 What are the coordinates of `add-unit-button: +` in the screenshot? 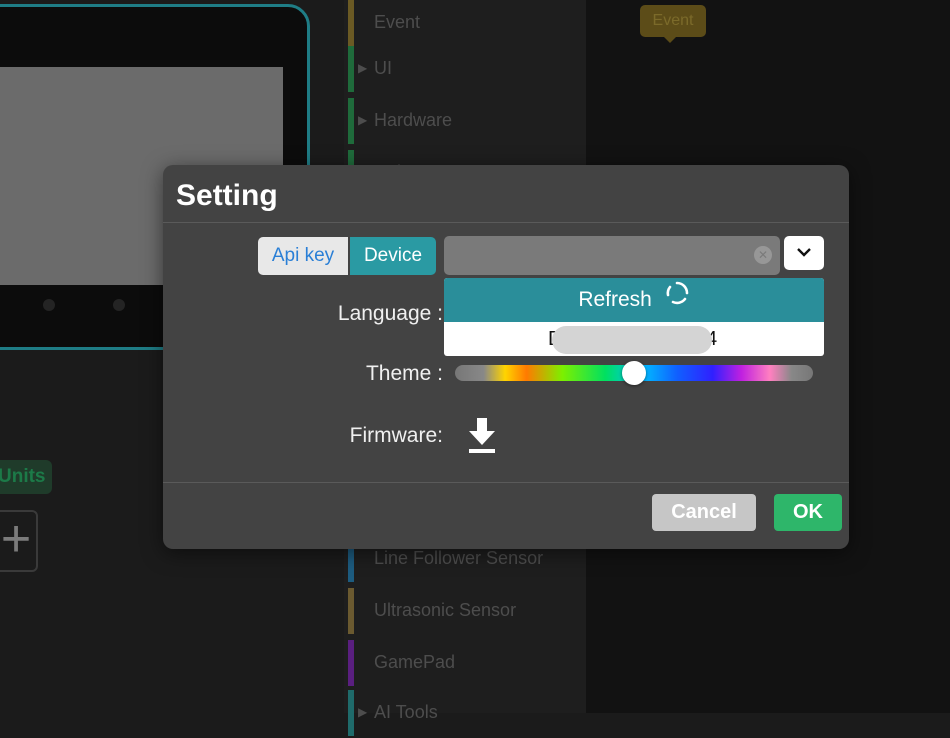 It's located at (19, 541).